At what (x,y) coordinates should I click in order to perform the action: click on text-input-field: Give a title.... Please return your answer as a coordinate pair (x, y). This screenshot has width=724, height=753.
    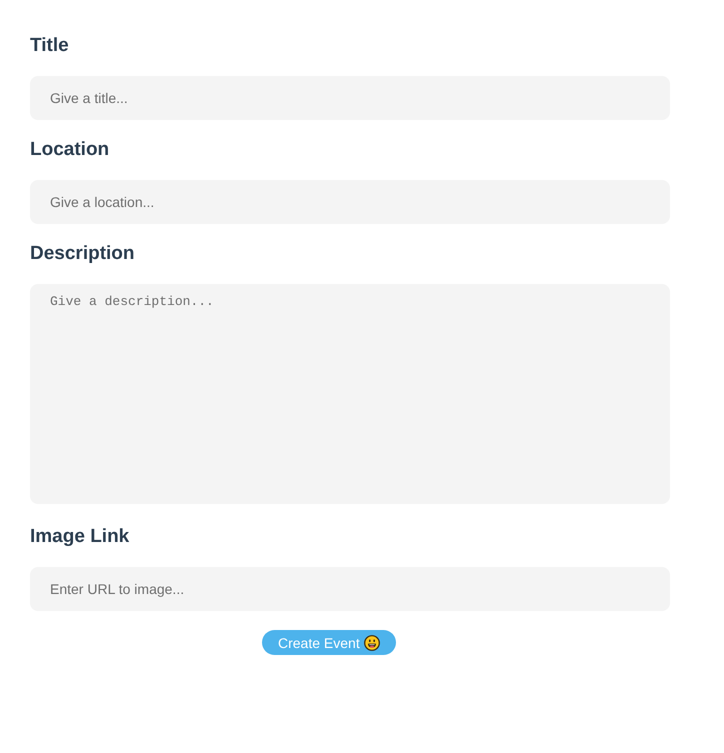
    Looking at the image, I should click on (350, 98).